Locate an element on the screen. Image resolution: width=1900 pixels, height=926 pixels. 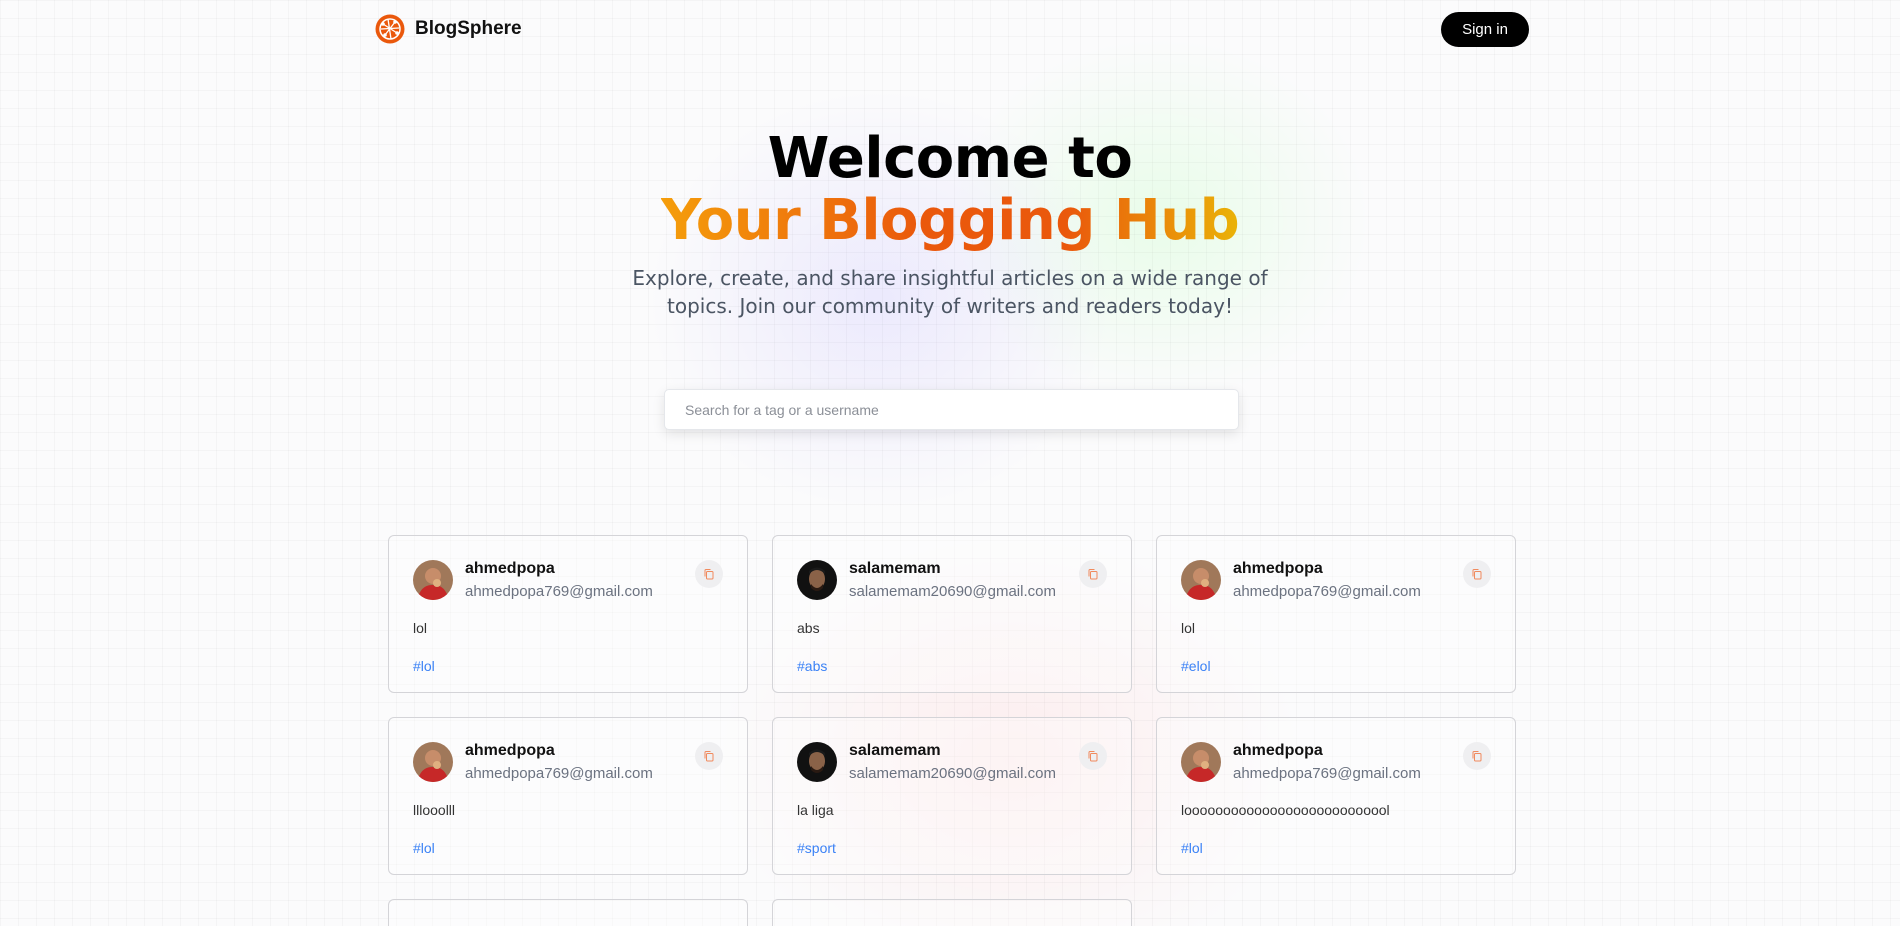
hero-title-highlight: Your Blogging Hub is located at coordinates (950, 220).